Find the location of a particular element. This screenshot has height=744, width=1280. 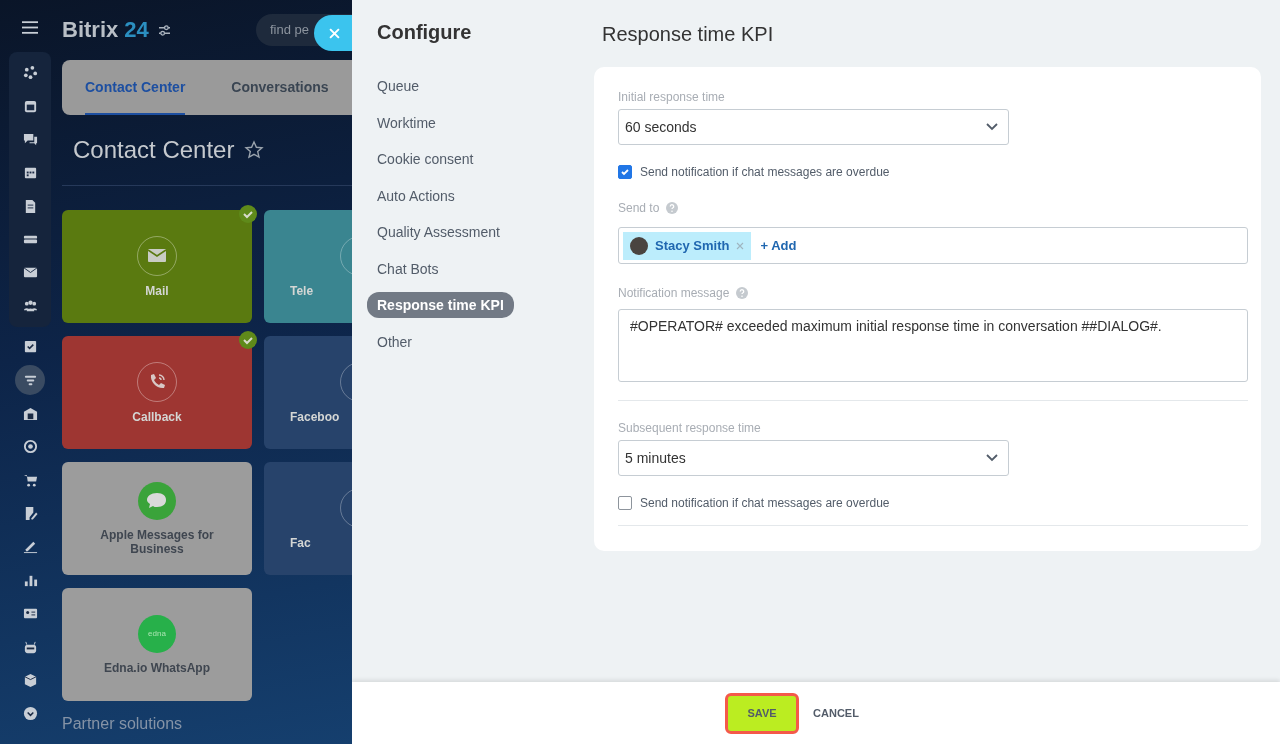

tile-label: Mail is located at coordinates (157, 290).